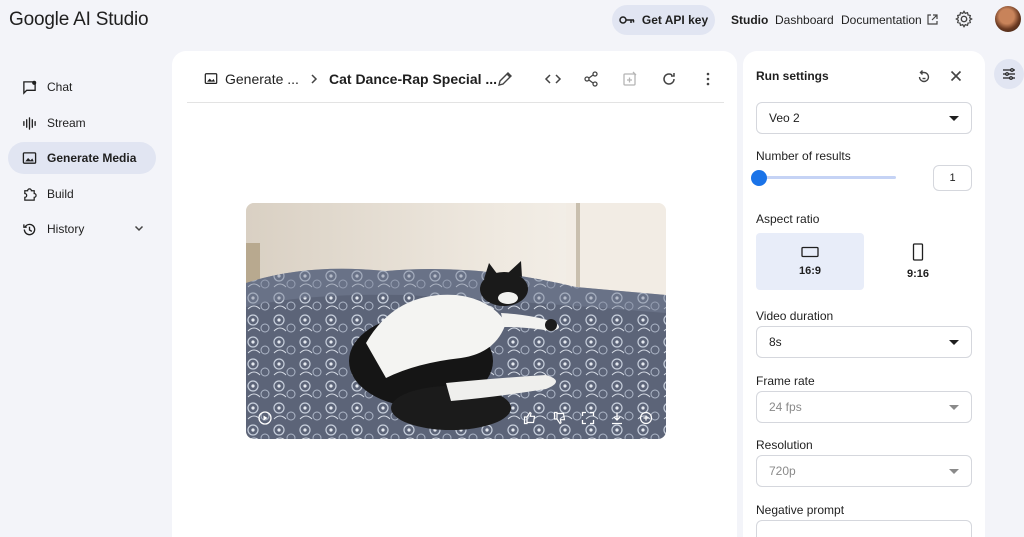  I want to click on chevron-down-icon, so click(139, 228).